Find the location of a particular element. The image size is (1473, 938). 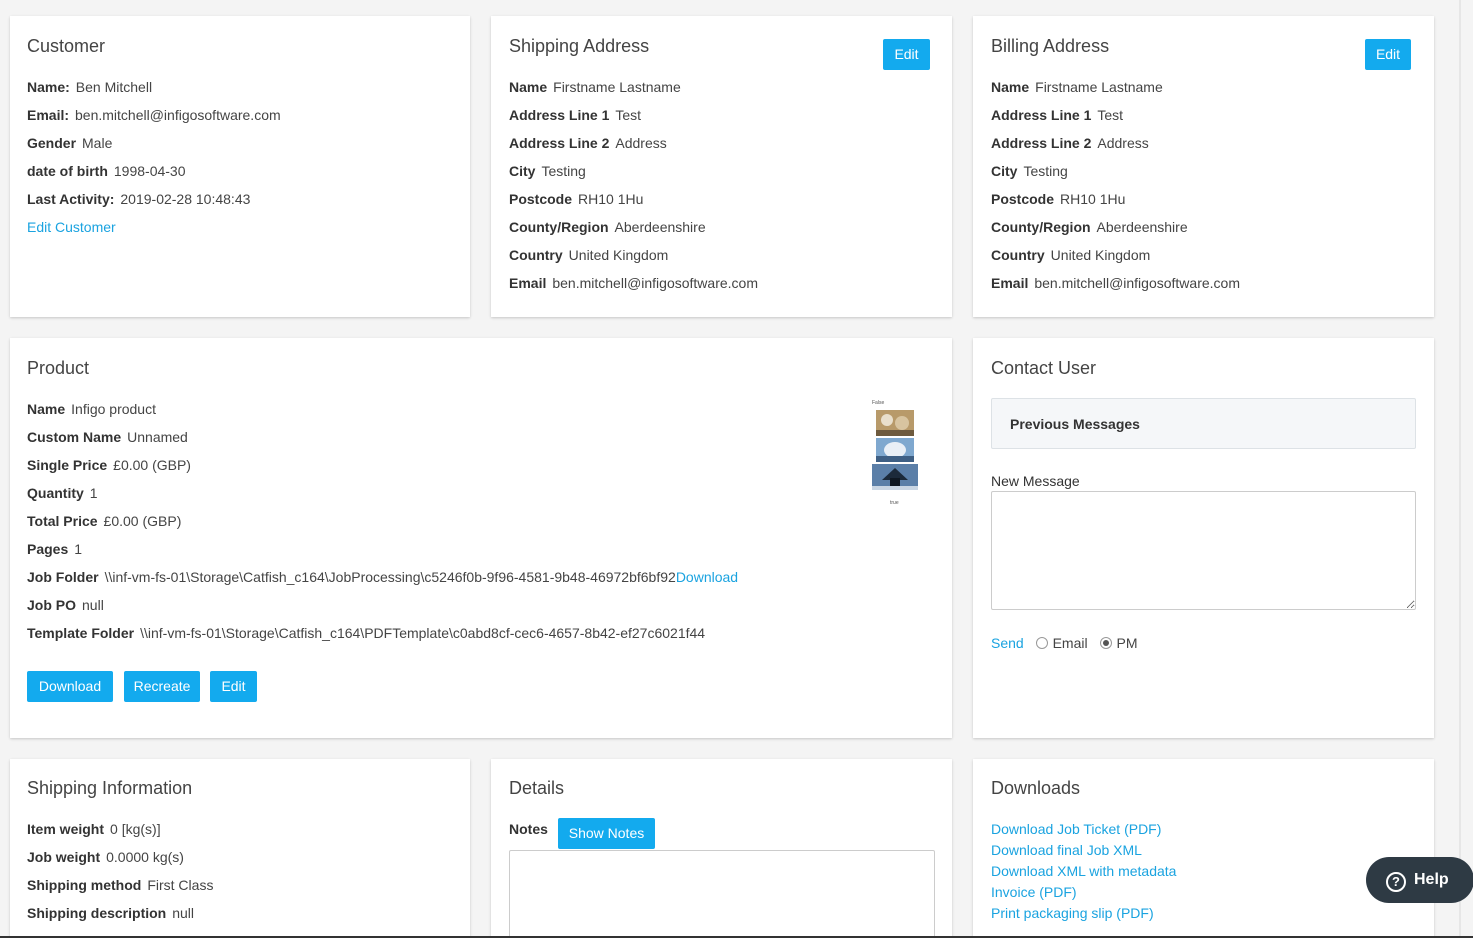

help-label: Help is located at coordinates (1431, 879).